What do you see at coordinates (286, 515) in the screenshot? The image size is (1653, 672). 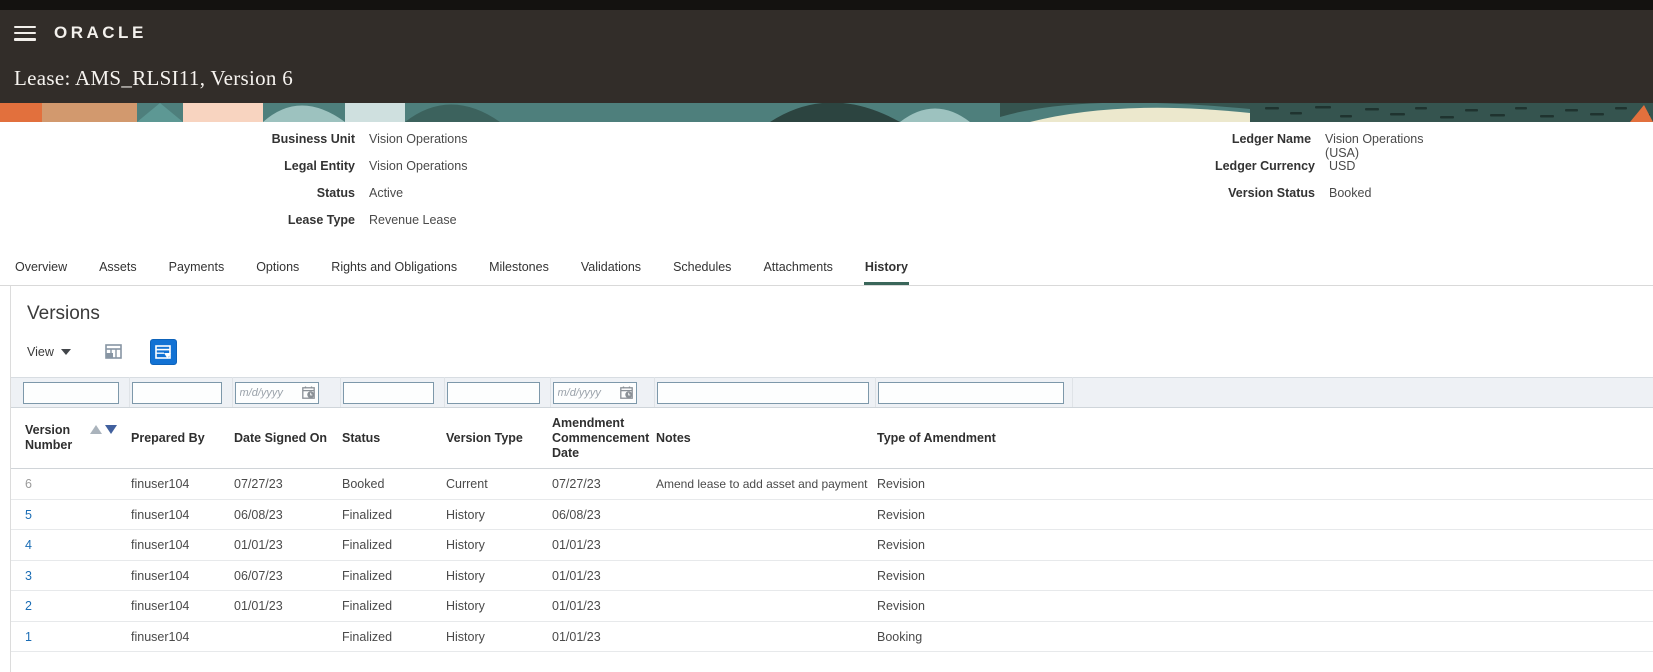 I see `date-signed-cell: 06/08/23` at bounding box center [286, 515].